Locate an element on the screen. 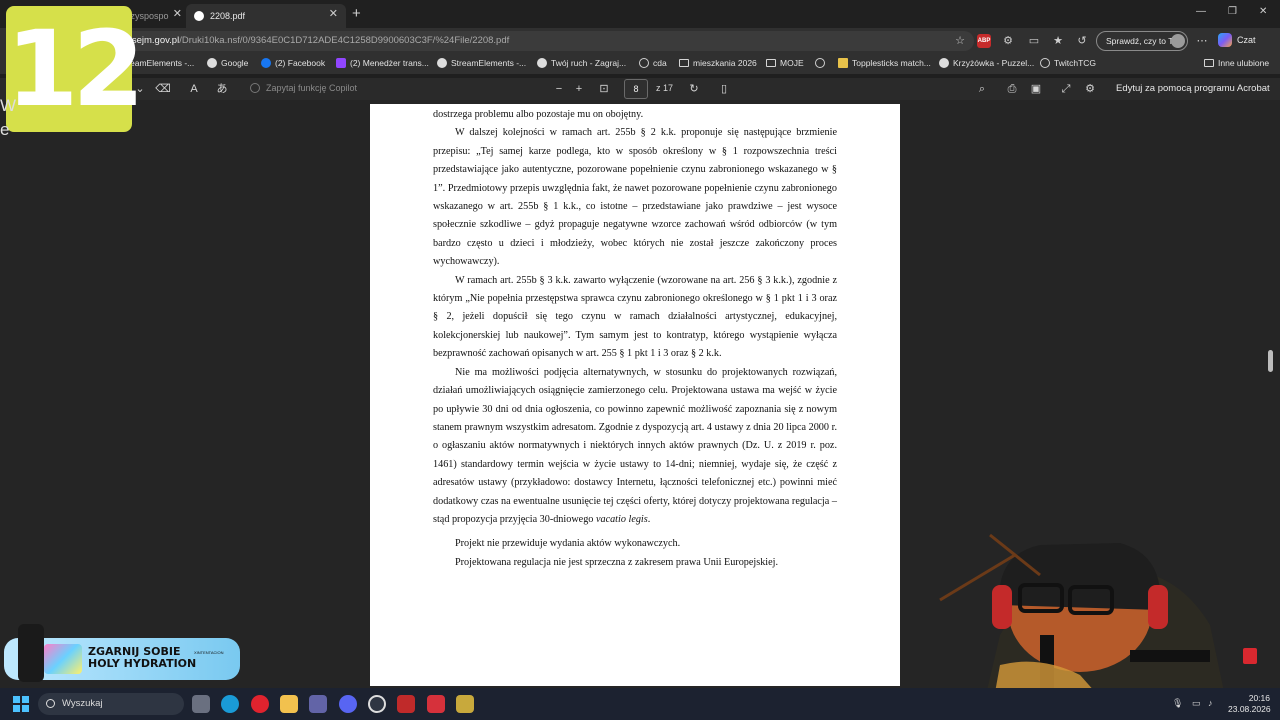 The width and height of the screenshot is (1280, 720). copilot-chat-button: Czat is located at coordinates (1237, 40).